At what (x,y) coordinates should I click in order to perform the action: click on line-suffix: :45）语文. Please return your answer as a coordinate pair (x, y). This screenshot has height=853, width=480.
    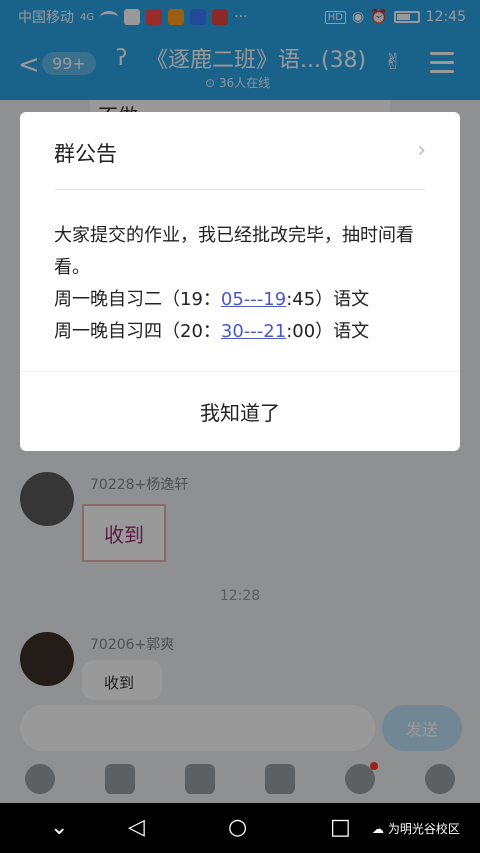
    Looking at the image, I should click on (328, 299).